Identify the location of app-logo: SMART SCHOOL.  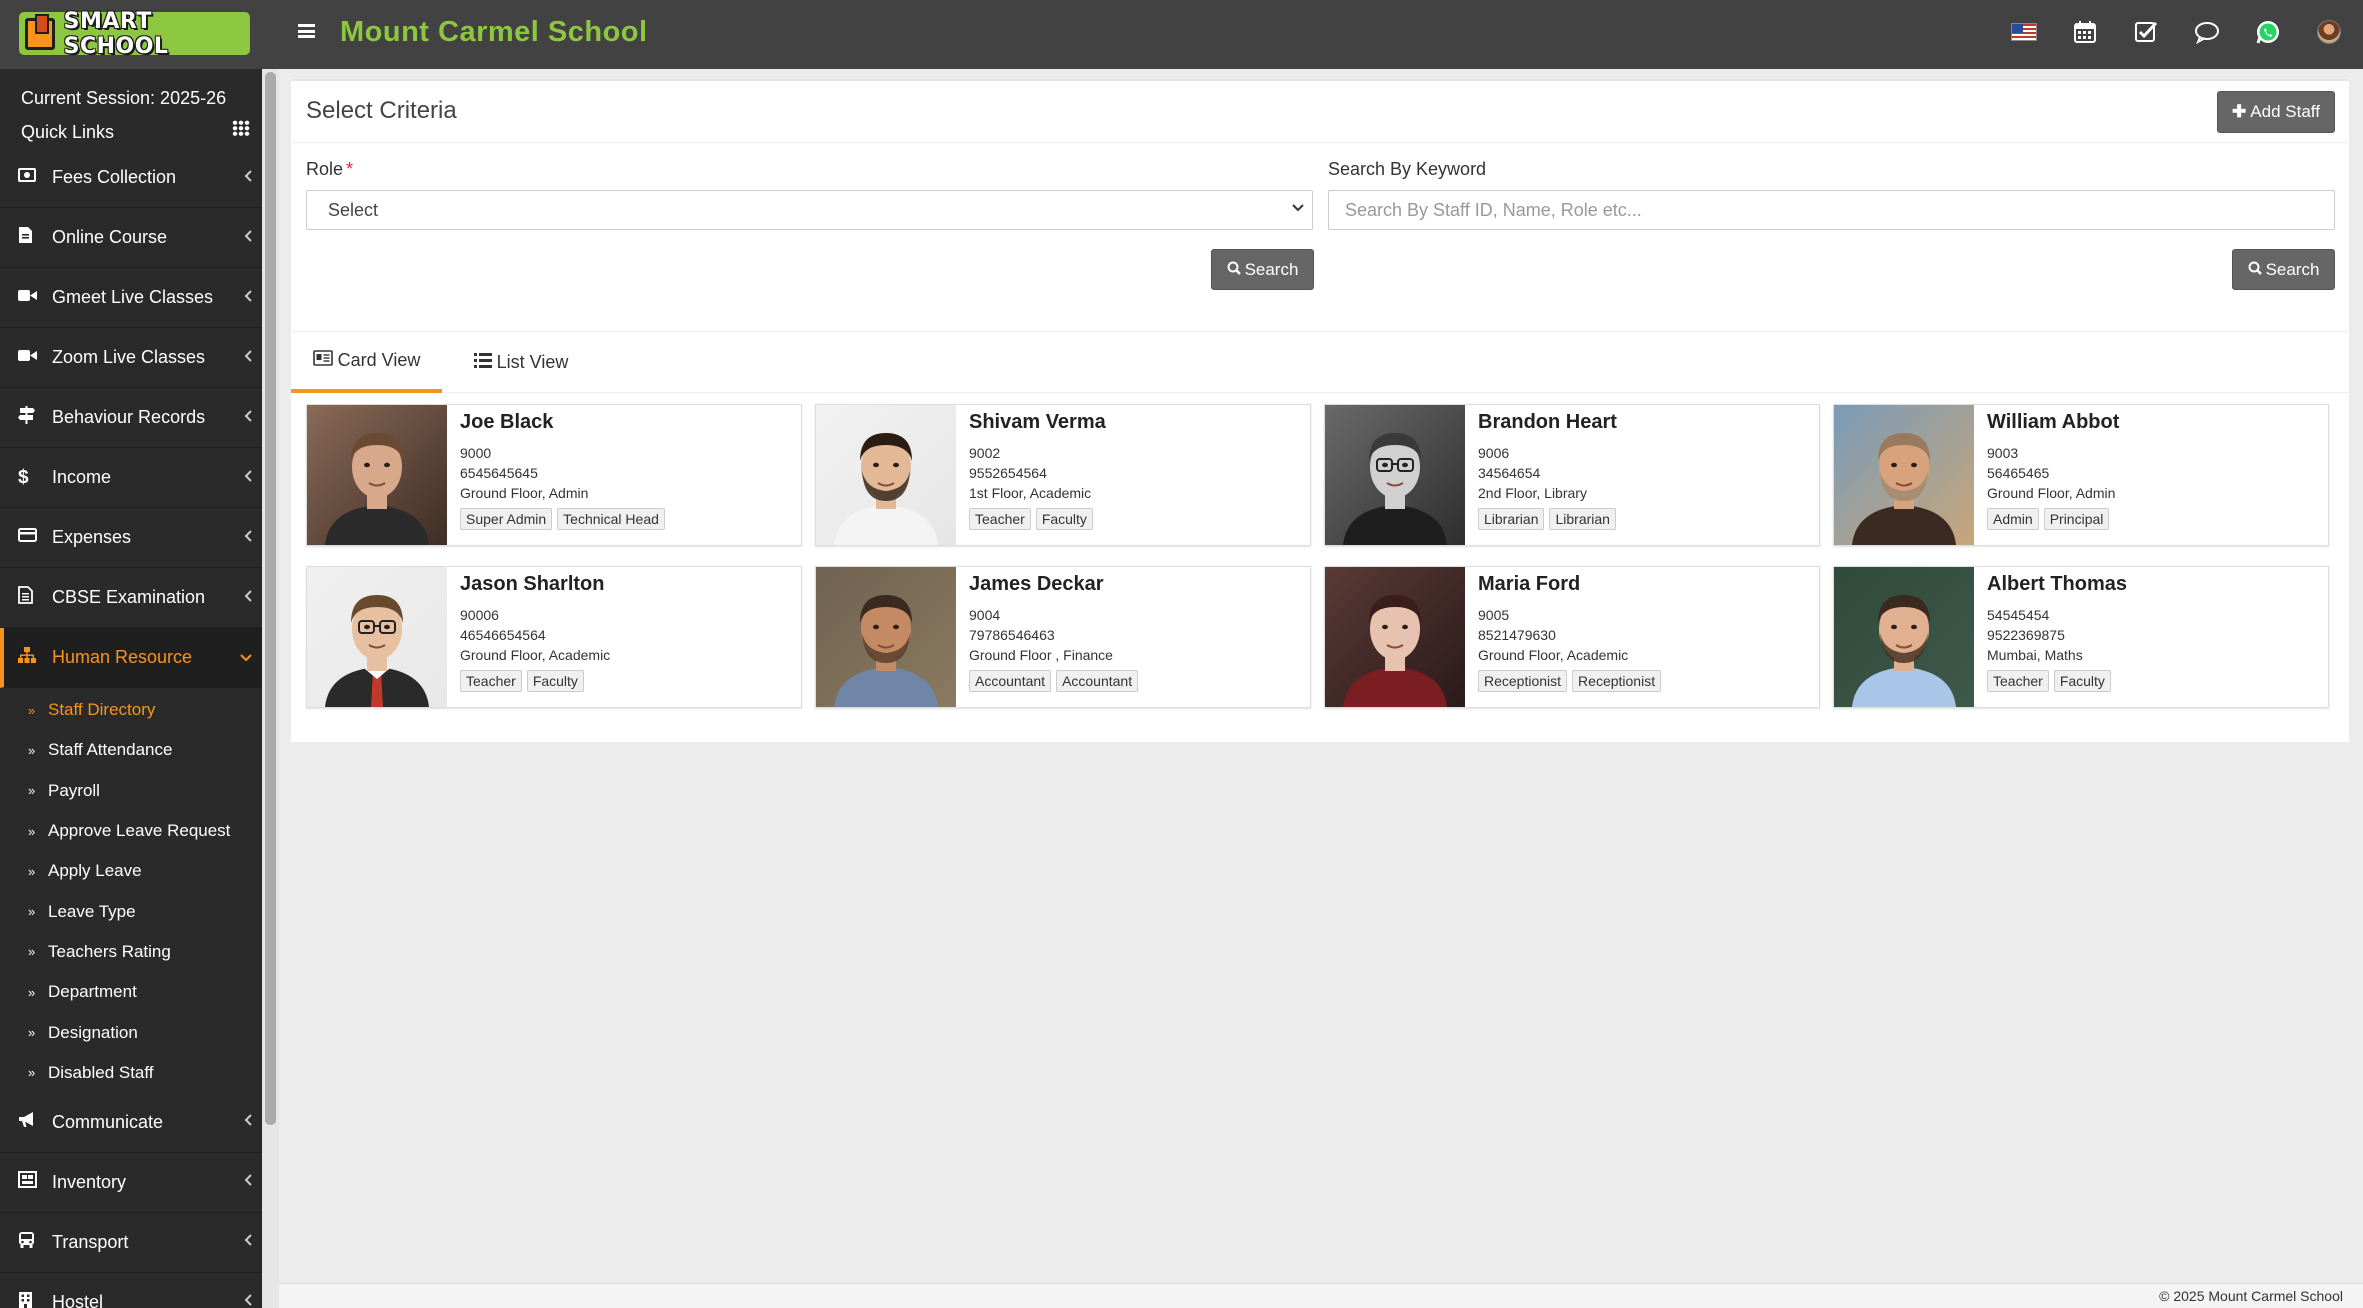
(134, 34).